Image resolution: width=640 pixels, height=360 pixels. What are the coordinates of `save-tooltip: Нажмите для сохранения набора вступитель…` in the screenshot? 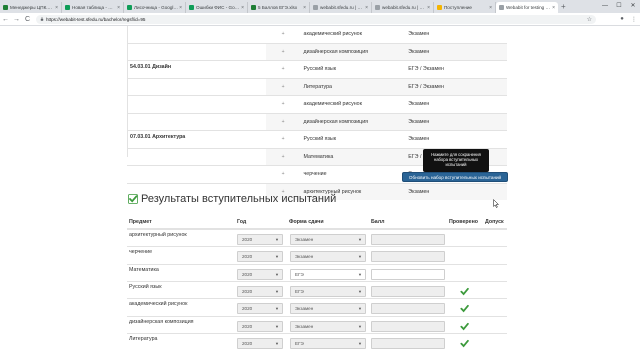 It's located at (456, 162).